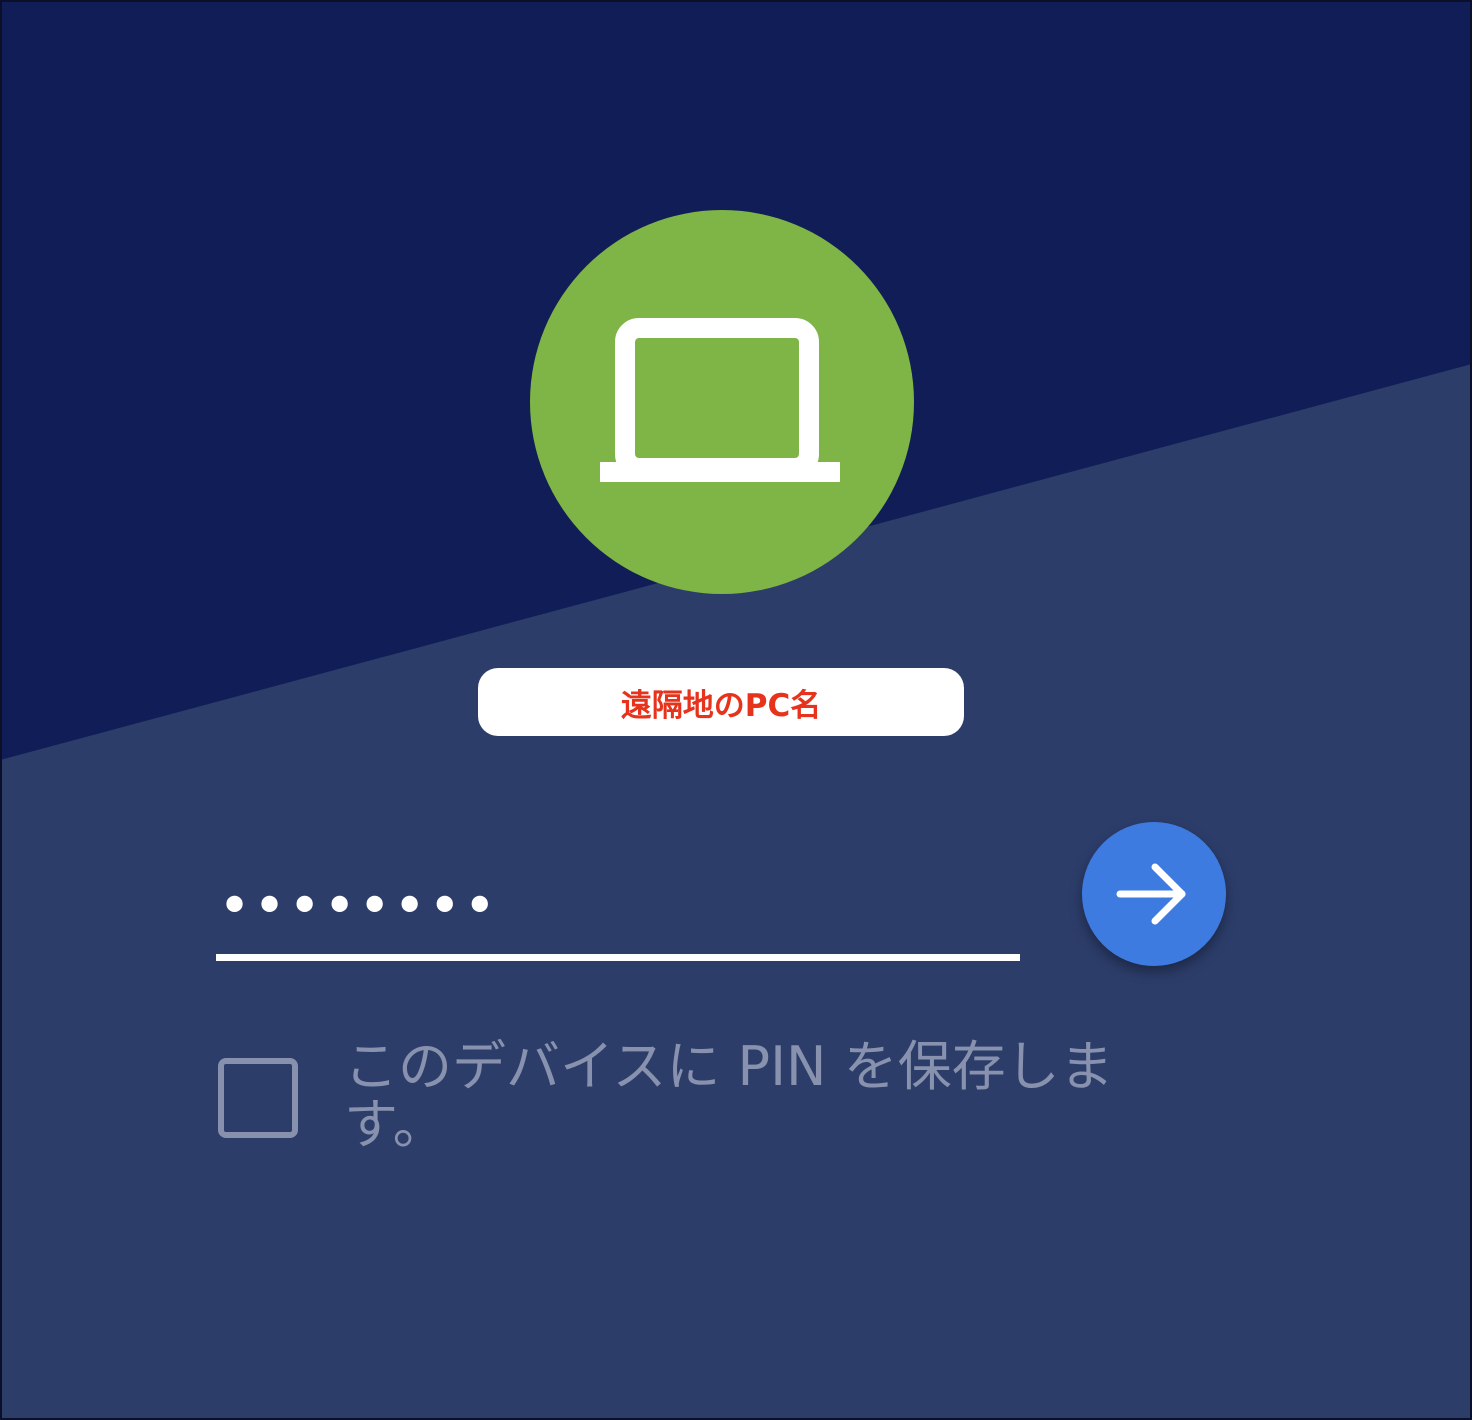 This screenshot has width=1472, height=1420. Describe the element at coordinates (721, 705) in the screenshot. I see `host-name: 遠隔地のPC名` at that location.